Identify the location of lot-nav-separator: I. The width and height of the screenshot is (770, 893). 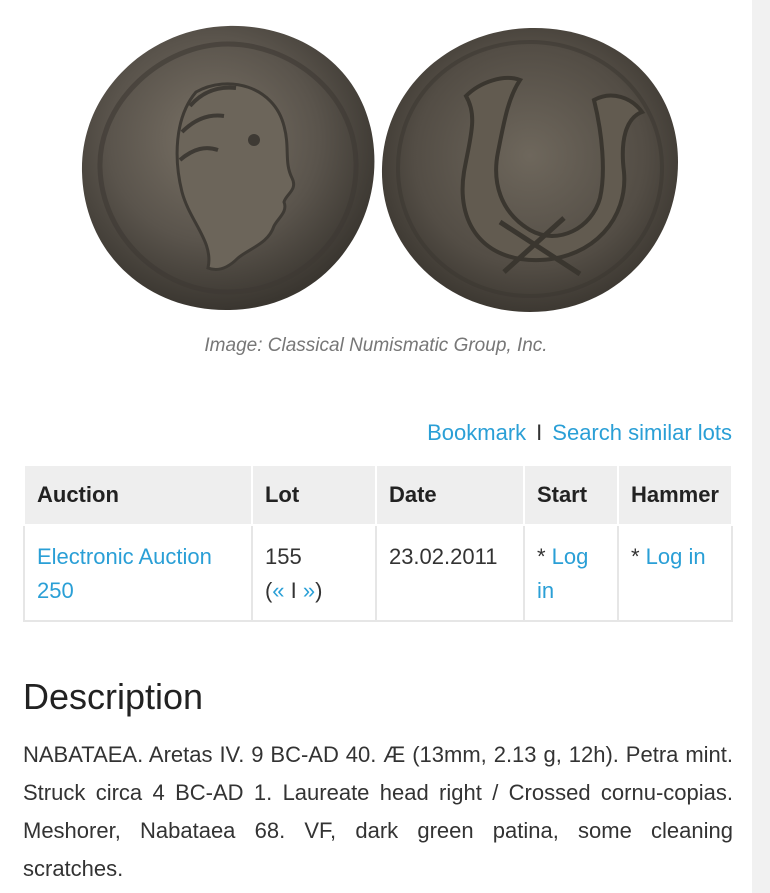
(293, 590).